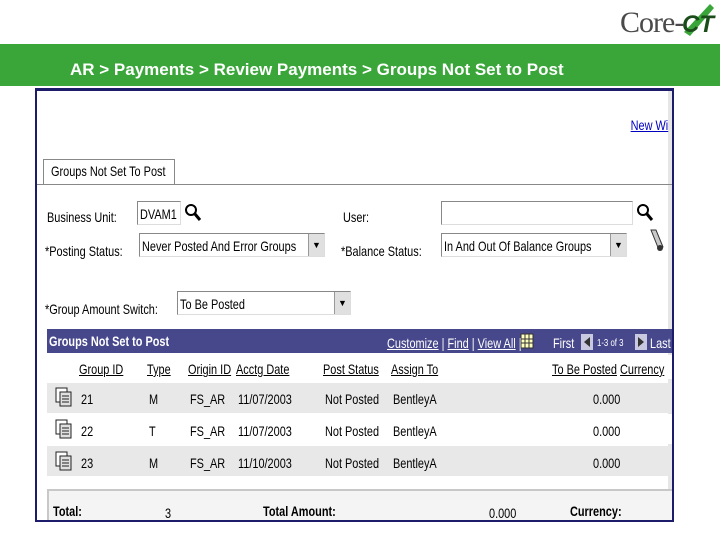 Image resolution: width=720 pixels, height=540 pixels. I want to click on tab-divider, so click(354, 184).